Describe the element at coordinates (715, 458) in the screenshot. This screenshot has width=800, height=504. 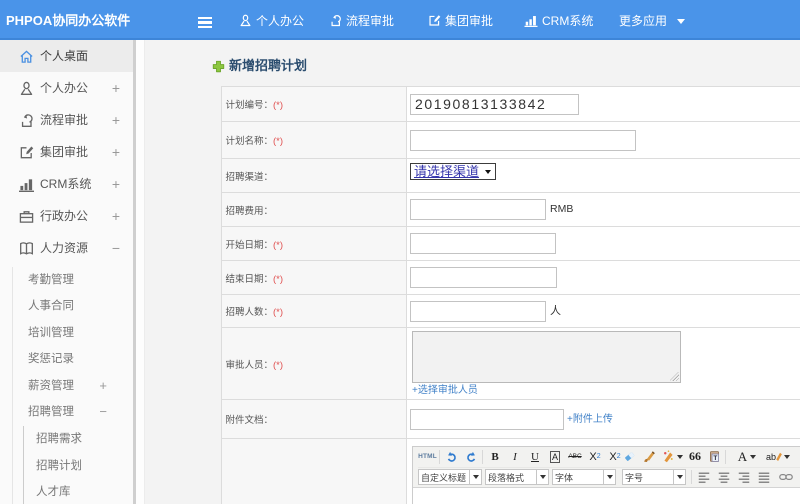
I see `svg-text: T` at that location.